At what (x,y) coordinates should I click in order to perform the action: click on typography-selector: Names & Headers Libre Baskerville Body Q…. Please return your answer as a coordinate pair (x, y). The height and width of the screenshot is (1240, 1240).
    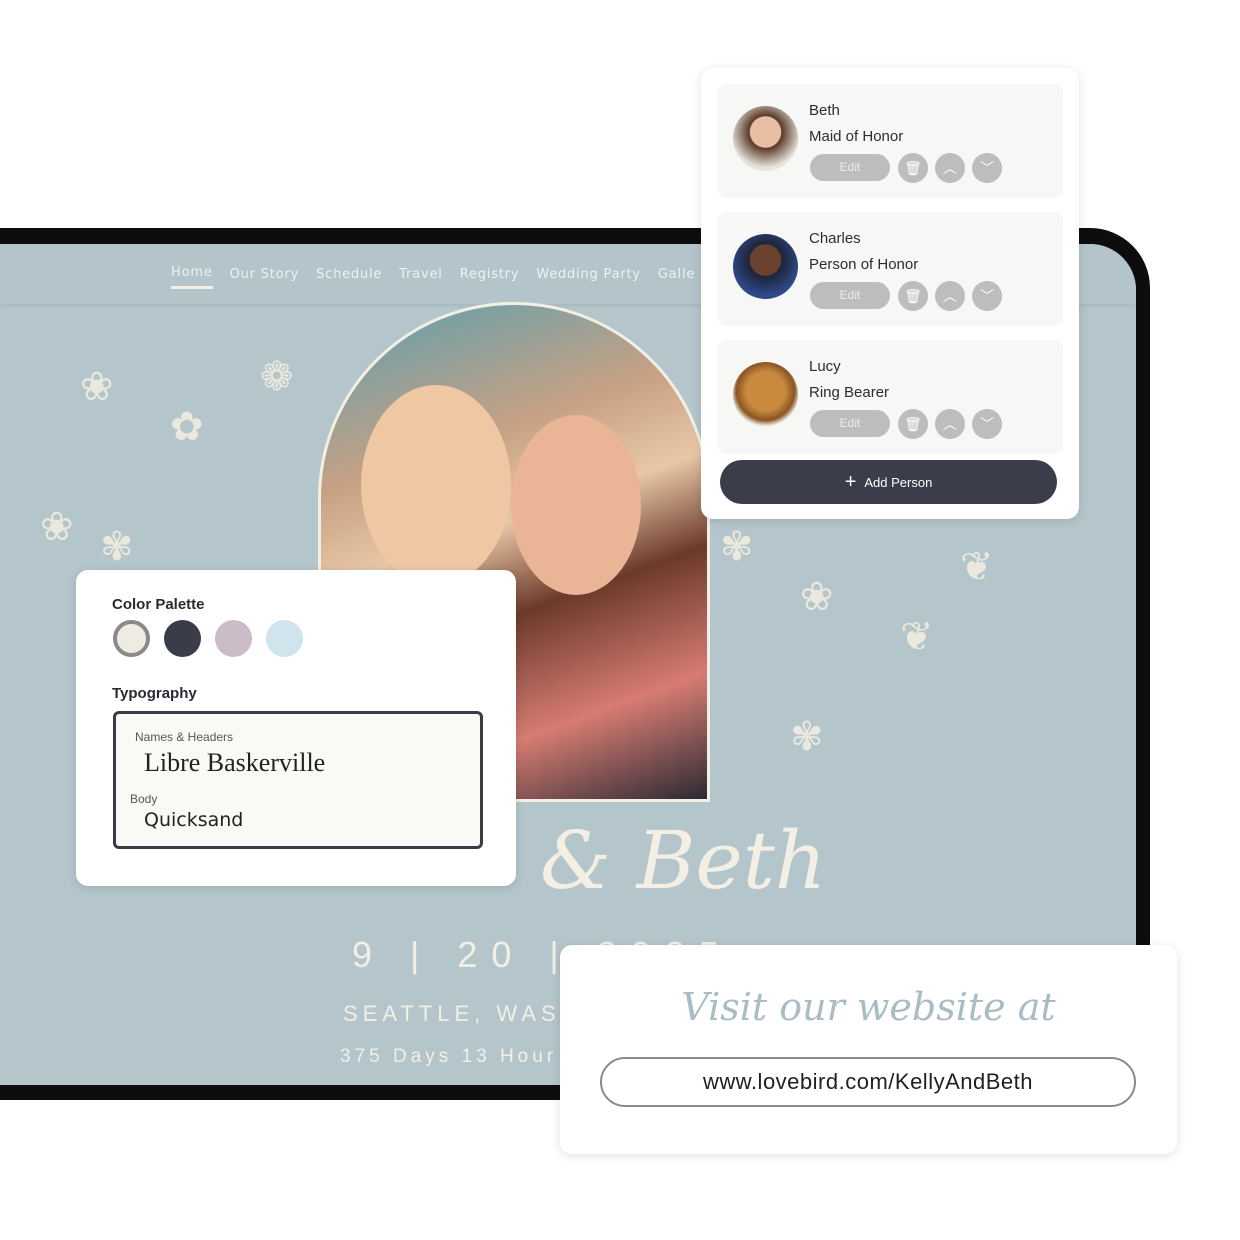
    Looking at the image, I should click on (298, 780).